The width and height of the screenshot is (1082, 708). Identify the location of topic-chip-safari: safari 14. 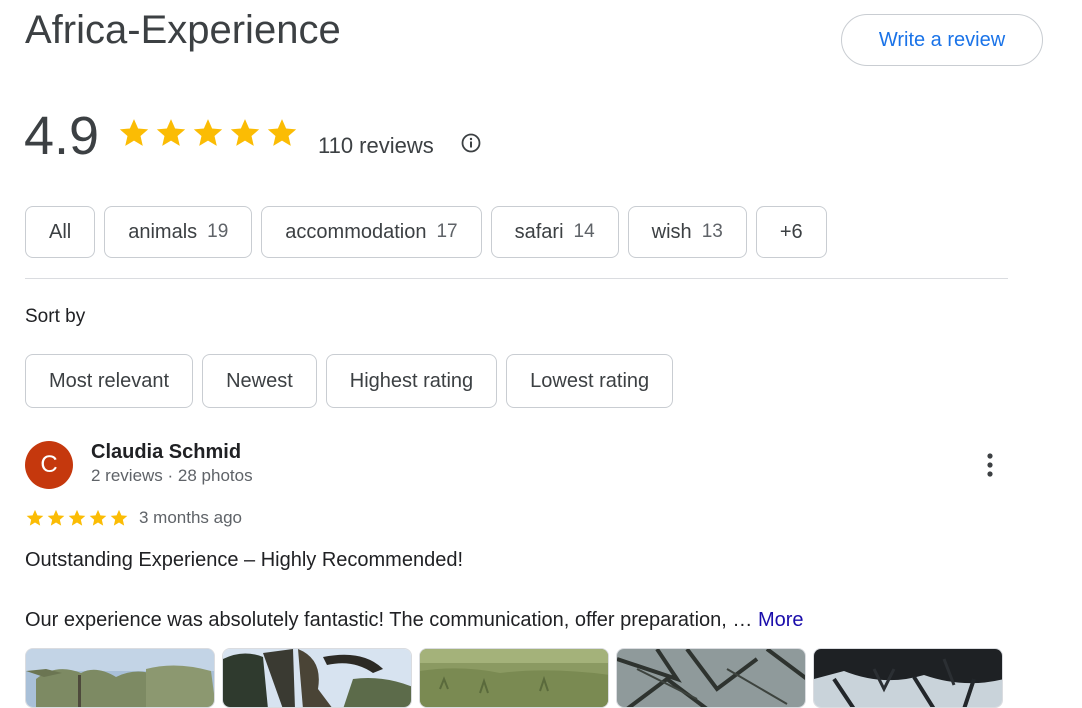
(554, 232).